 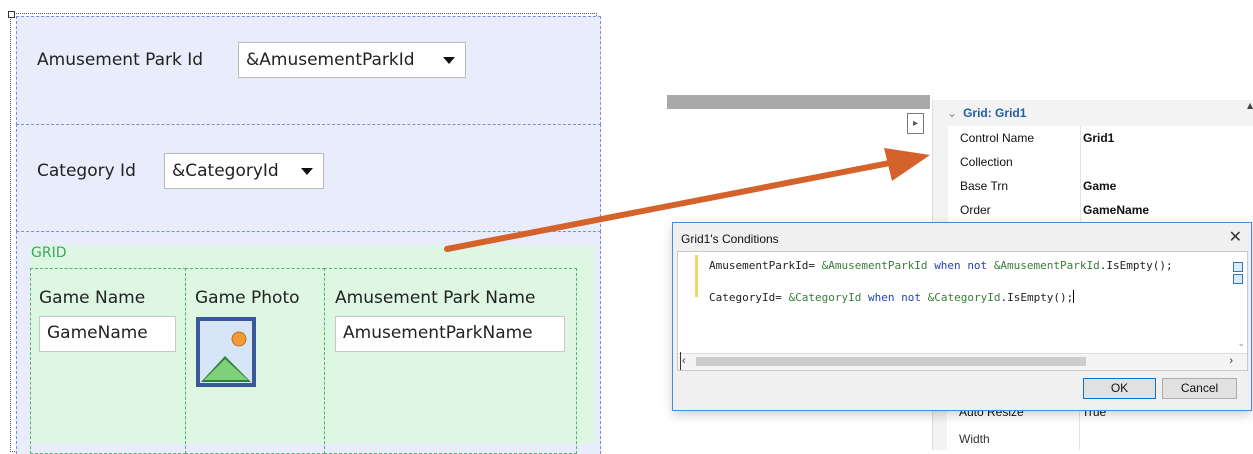 I want to click on property-row: Width, so click(x=1100, y=439).